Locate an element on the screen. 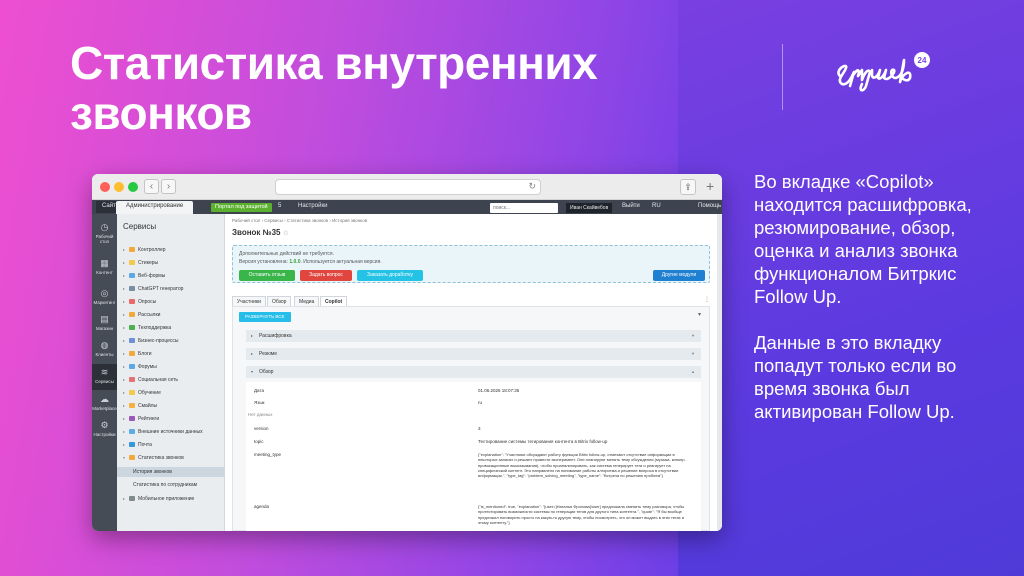  sidebar-item: ▸ Опросы is located at coordinates (171, 302).